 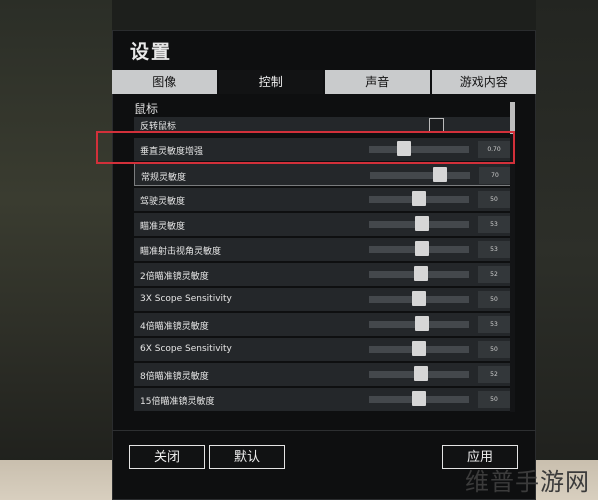 What do you see at coordinates (567, 250) in the screenshot?
I see `background-right` at bounding box center [567, 250].